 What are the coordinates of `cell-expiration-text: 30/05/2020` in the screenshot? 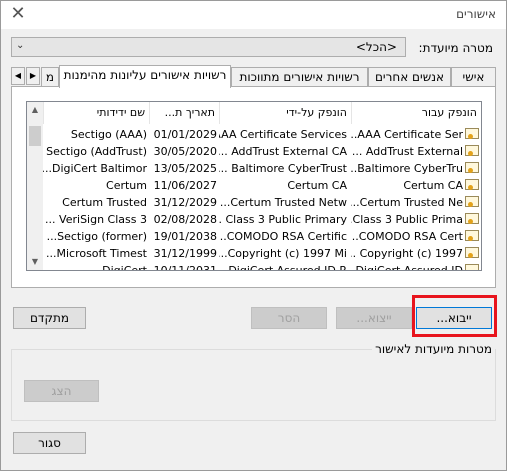 It's located at (185, 151).